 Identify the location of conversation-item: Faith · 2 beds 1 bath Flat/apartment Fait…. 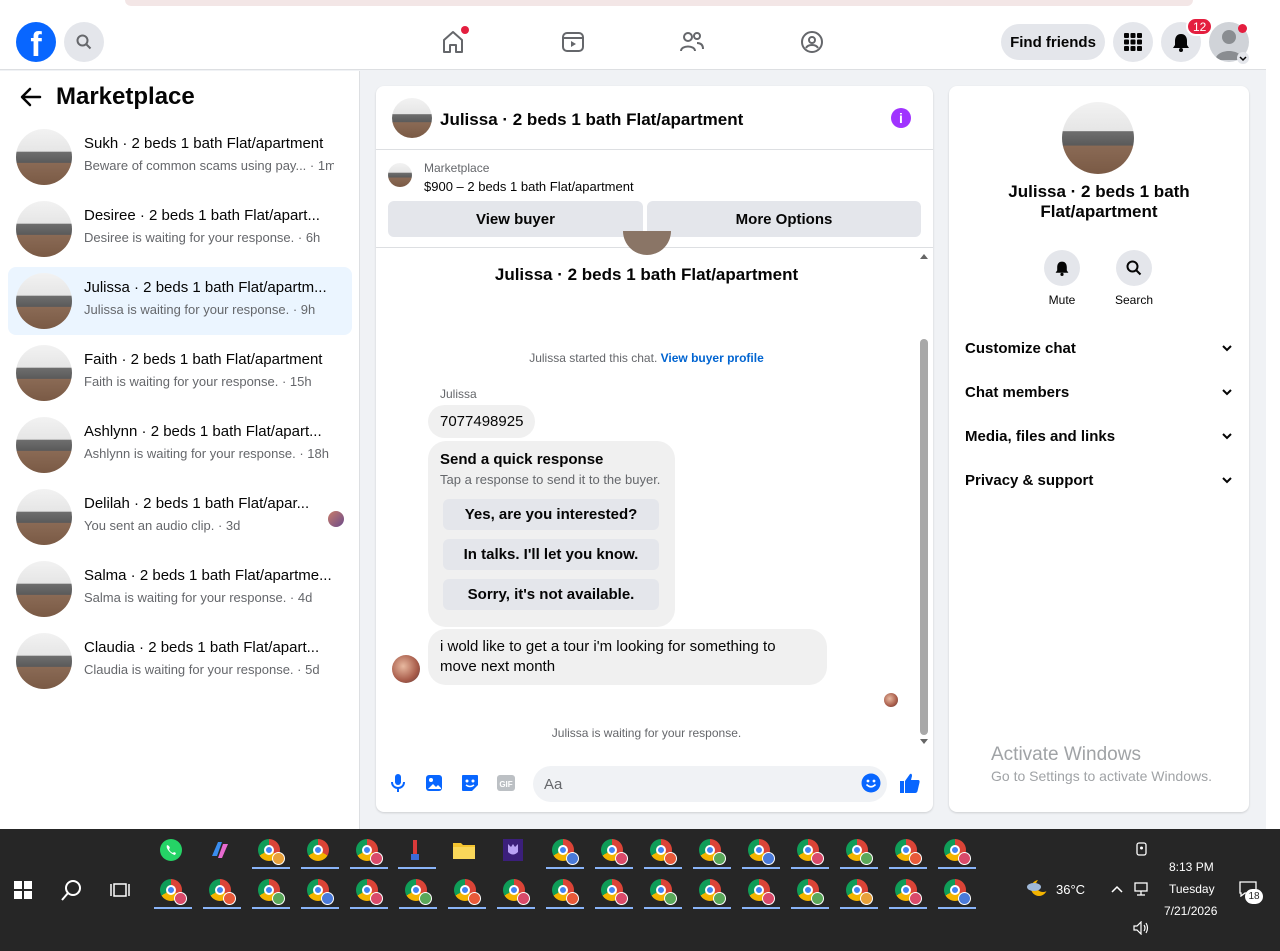
(180, 373).